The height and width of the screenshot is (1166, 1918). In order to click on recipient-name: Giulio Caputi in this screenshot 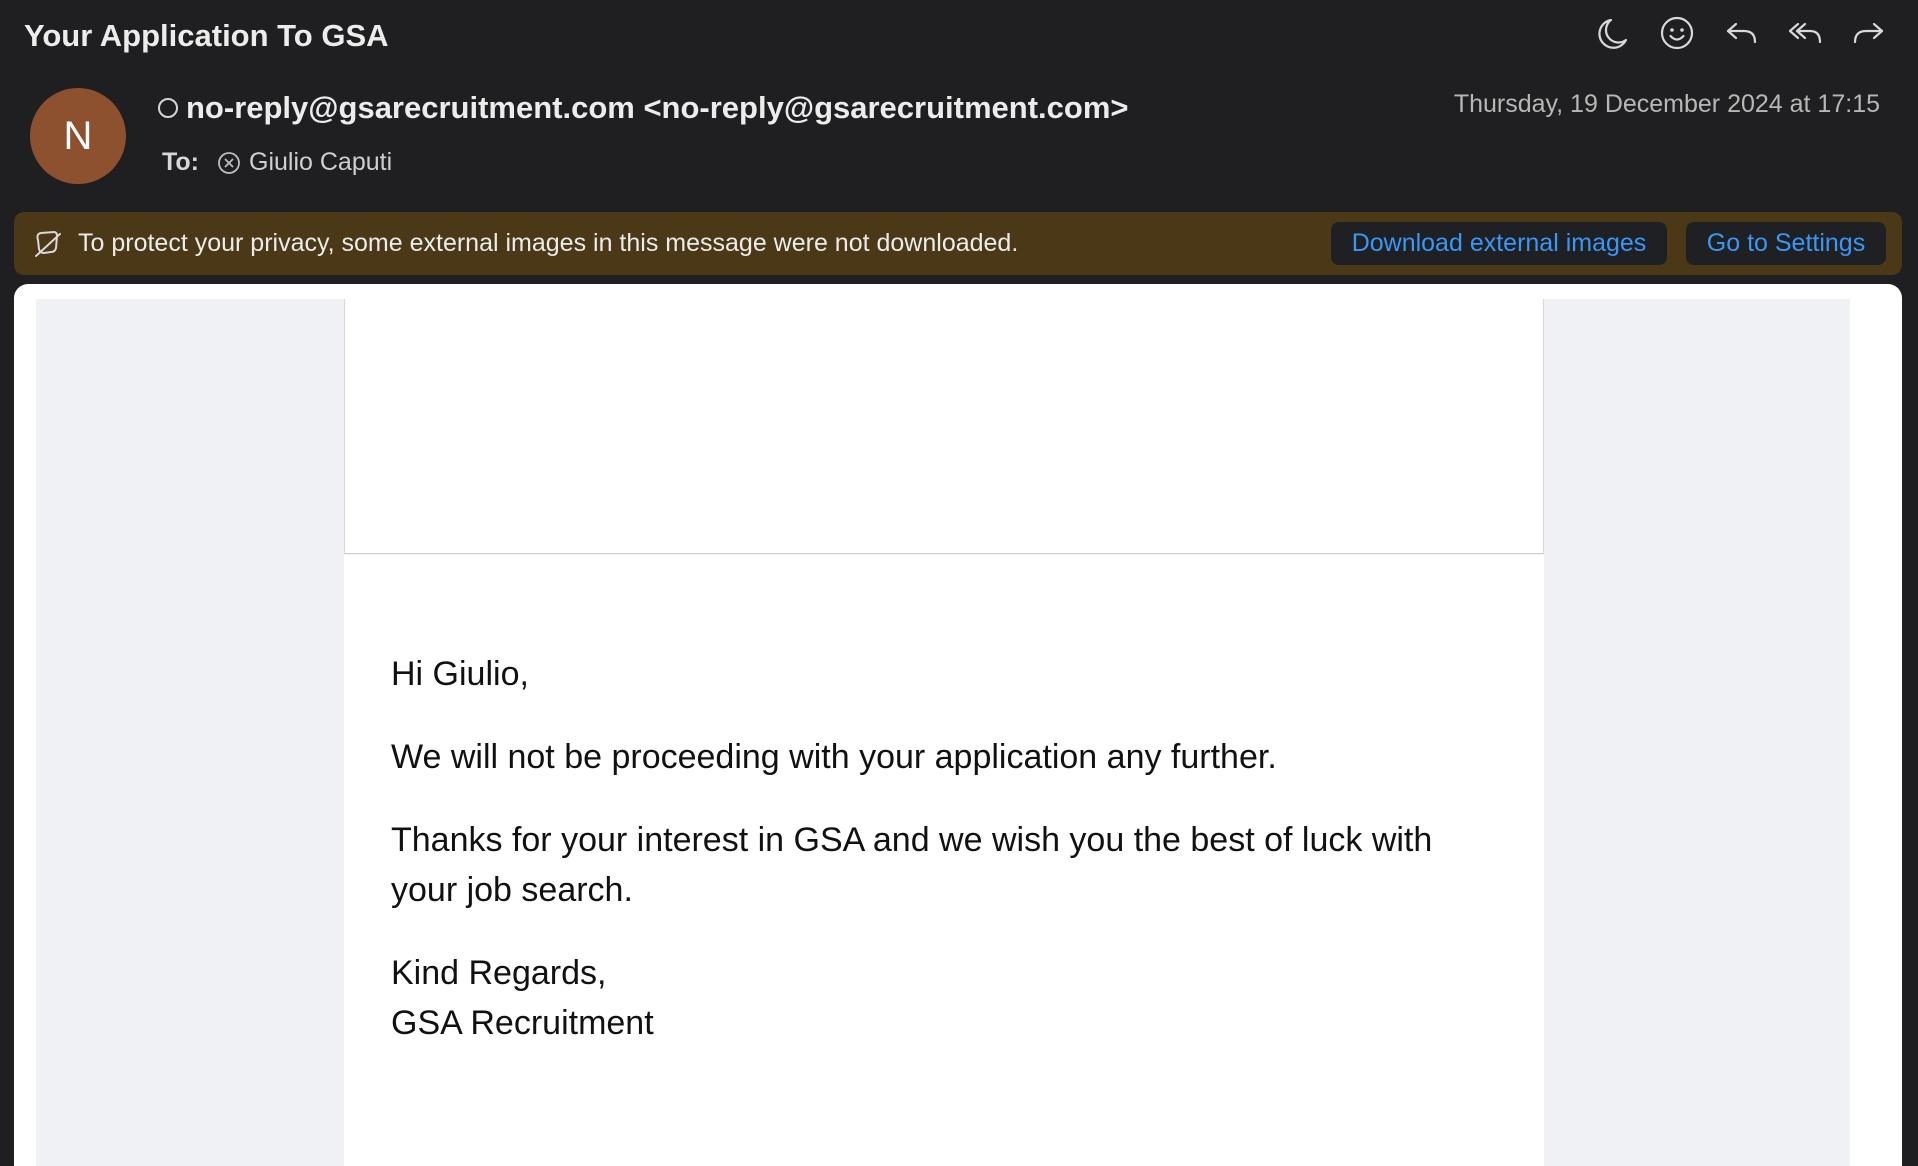, I will do `click(321, 162)`.